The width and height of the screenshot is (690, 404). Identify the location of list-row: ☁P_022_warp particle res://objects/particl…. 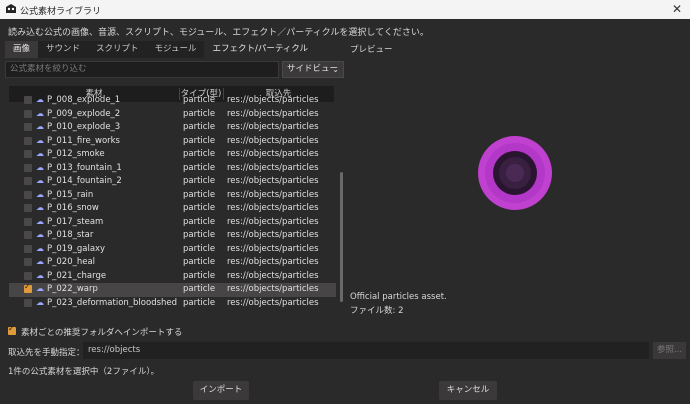
(172, 289).